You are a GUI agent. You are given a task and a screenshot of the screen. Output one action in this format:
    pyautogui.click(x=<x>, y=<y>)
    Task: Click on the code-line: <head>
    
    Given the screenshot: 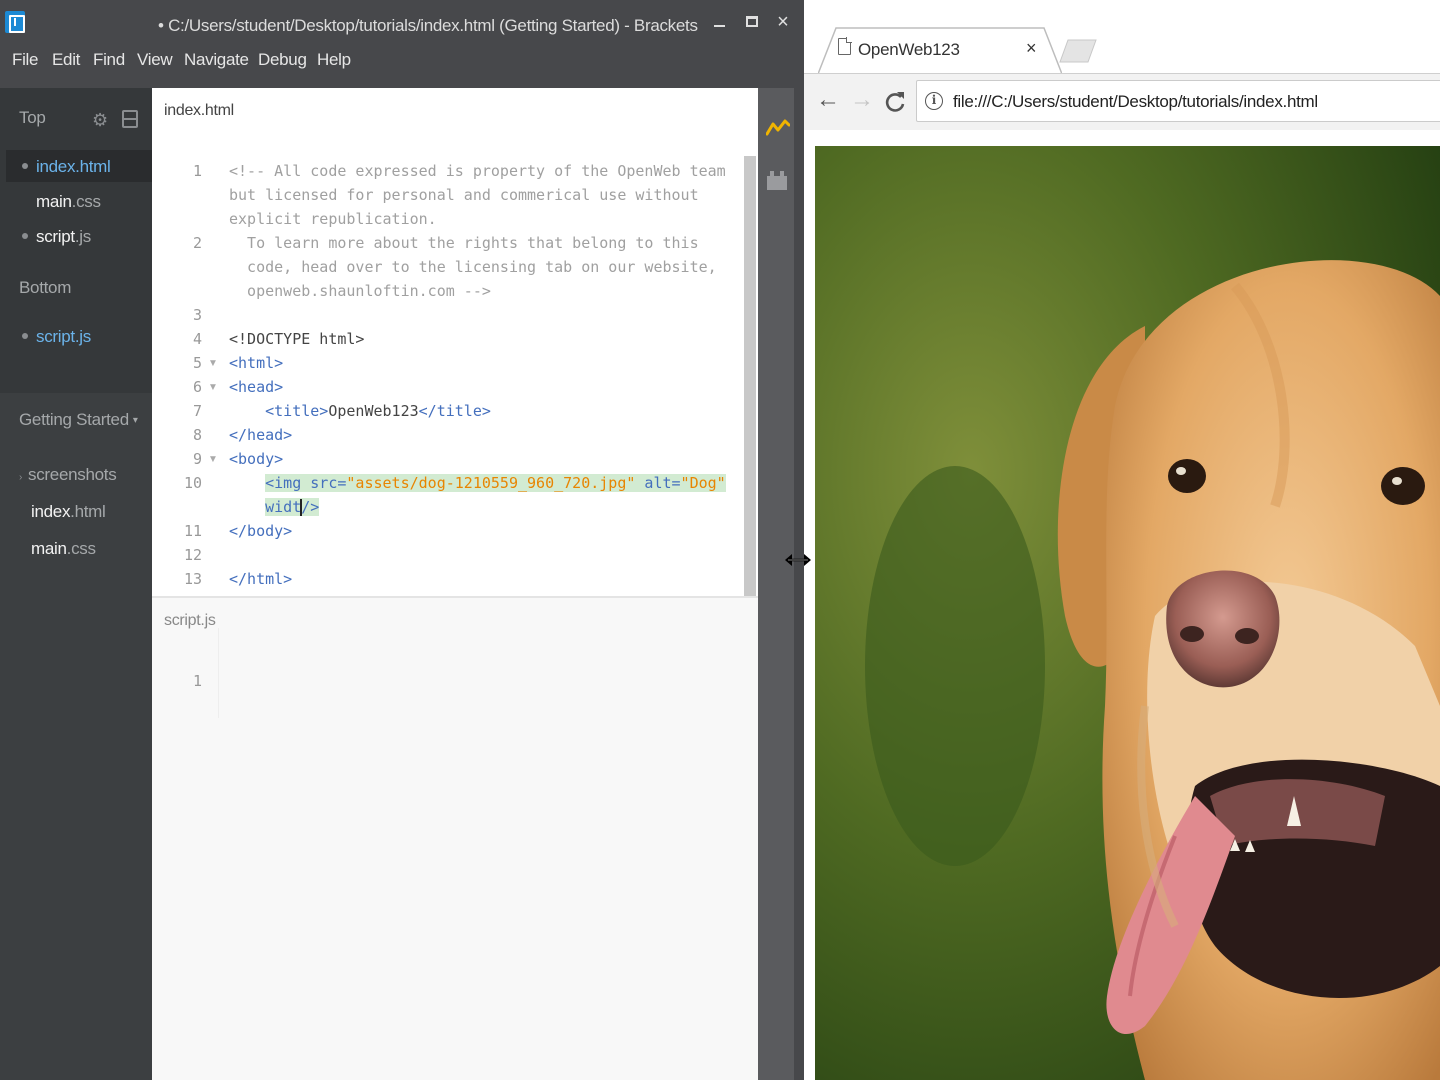 What is the action you would take?
    pyautogui.click(x=256, y=387)
    